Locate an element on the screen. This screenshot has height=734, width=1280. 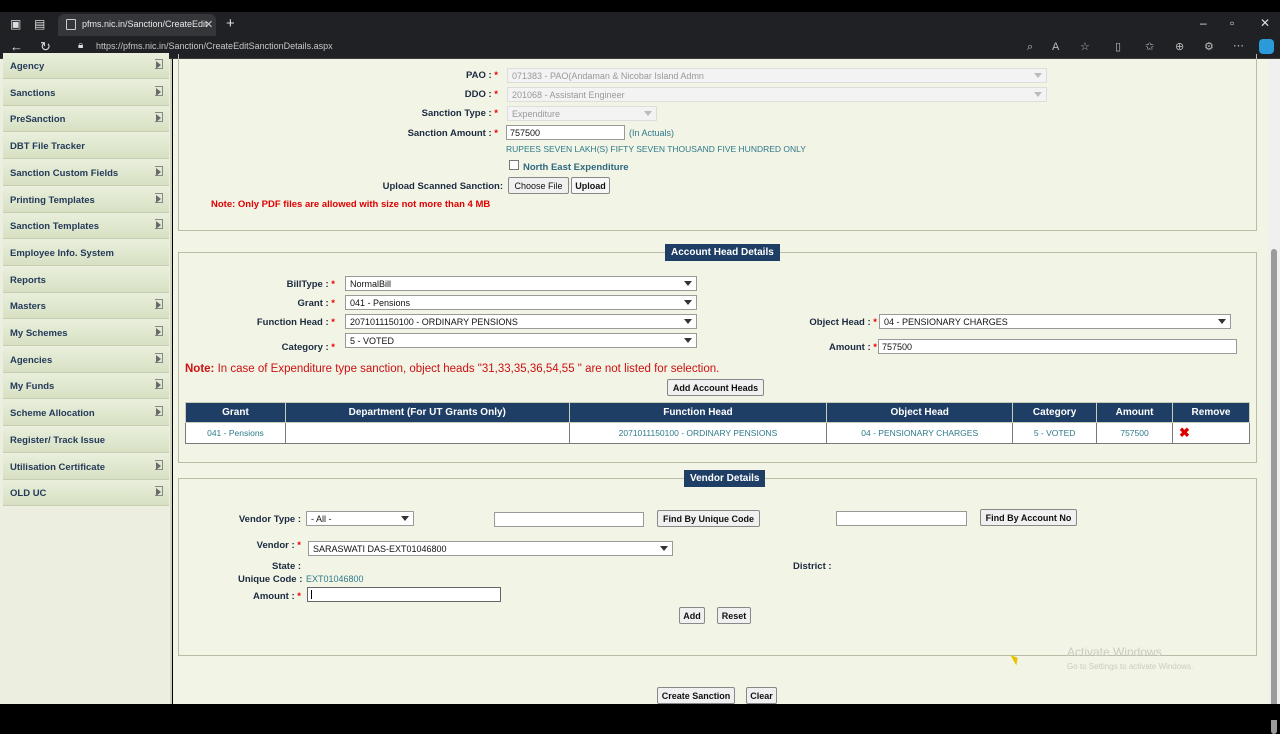
sidebar-item-printing-templates: Printing Templates is located at coordinates (86, 199).